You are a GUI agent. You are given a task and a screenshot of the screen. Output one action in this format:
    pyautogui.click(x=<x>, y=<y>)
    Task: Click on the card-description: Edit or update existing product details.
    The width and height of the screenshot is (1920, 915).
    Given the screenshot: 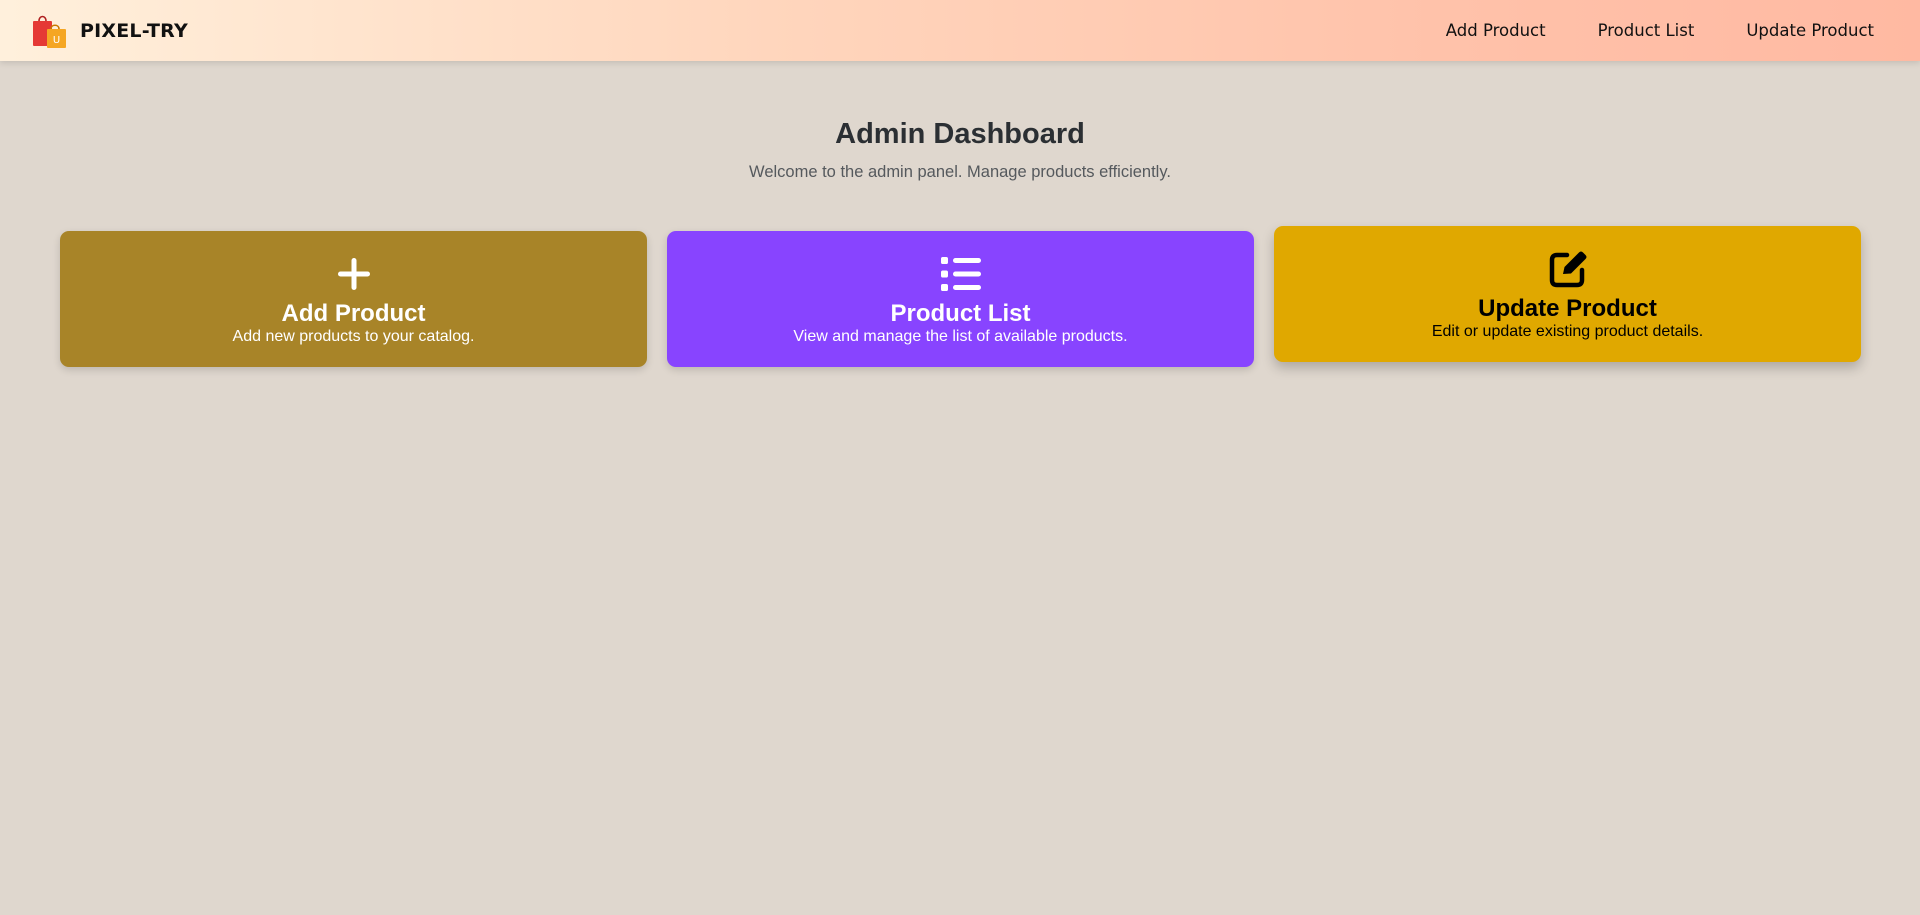 What is the action you would take?
    pyautogui.click(x=1567, y=331)
    